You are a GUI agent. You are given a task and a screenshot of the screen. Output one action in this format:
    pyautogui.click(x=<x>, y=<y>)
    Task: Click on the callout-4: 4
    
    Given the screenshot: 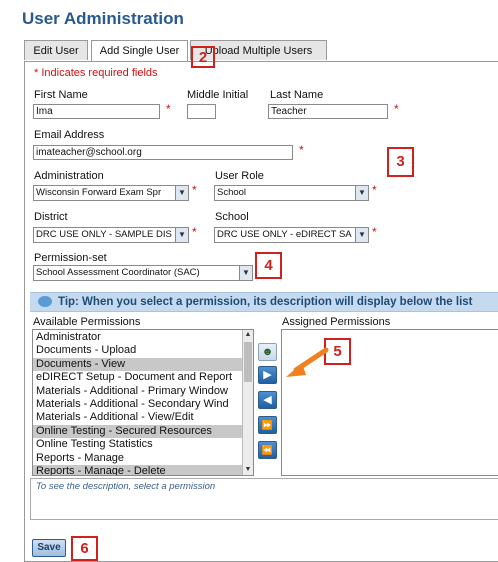 What is the action you would take?
    pyautogui.click(x=268, y=265)
    